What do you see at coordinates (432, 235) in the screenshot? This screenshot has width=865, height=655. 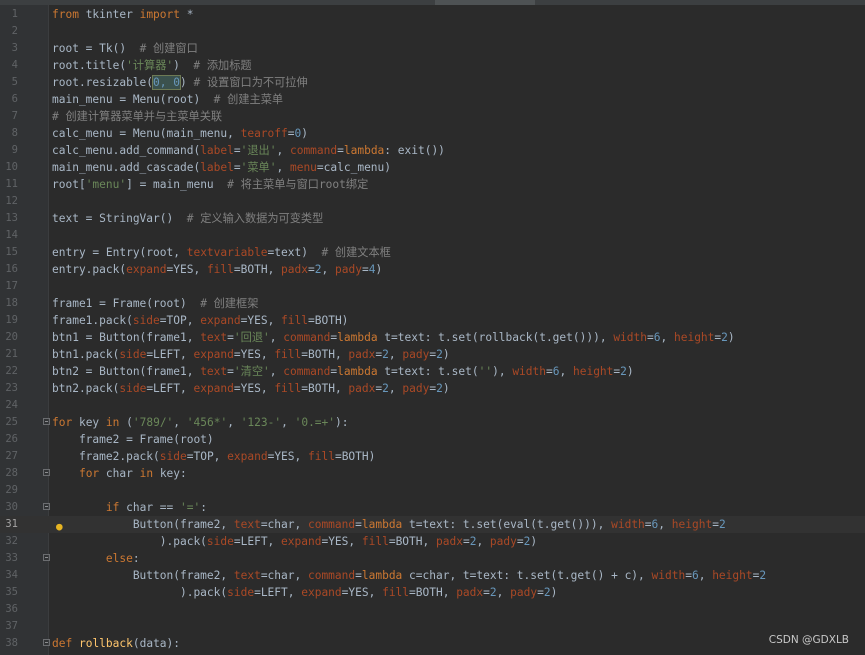 I see `code-line: 14` at bounding box center [432, 235].